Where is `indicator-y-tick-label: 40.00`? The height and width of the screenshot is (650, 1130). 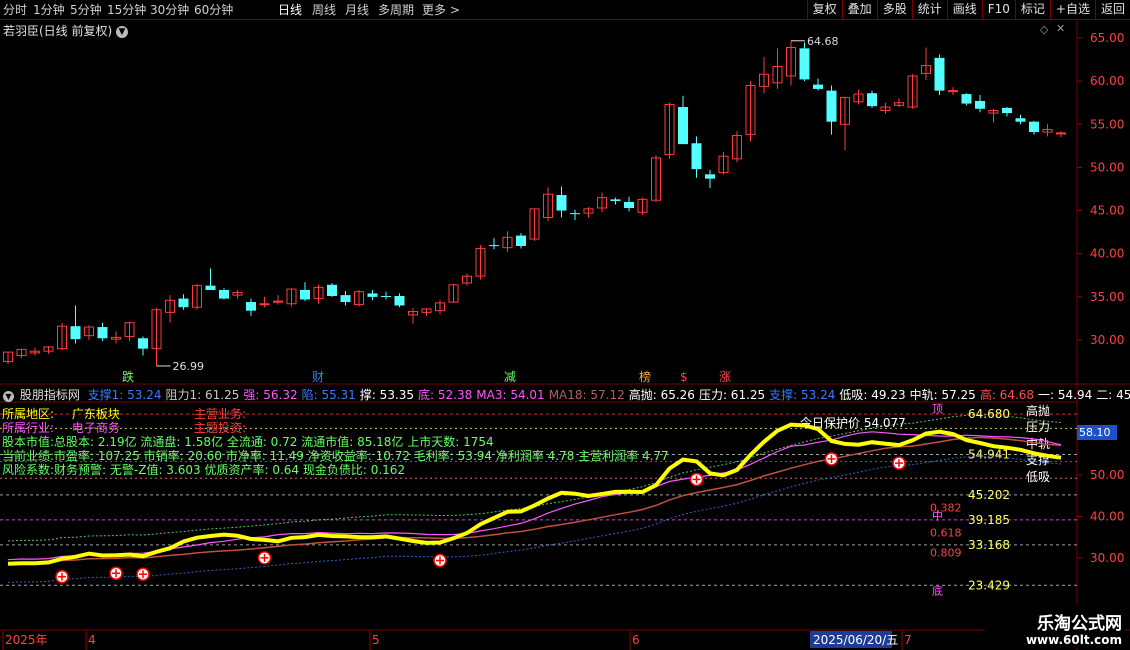
indicator-y-tick-label: 40.00 is located at coordinates (1107, 517).